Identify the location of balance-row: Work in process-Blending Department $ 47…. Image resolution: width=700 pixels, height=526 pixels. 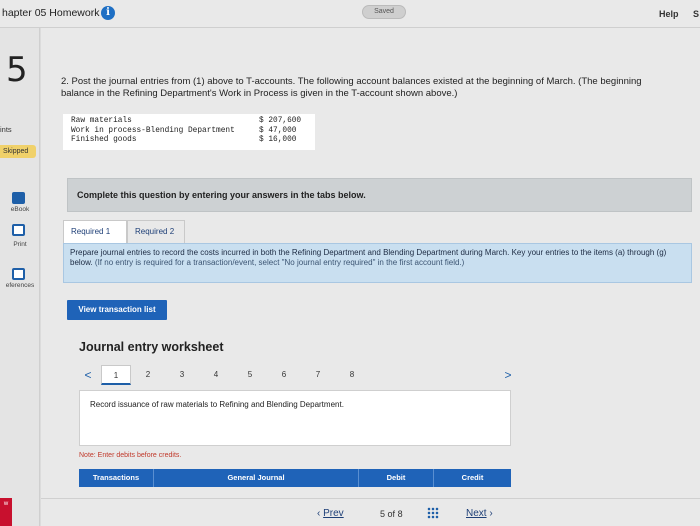
(189, 132).